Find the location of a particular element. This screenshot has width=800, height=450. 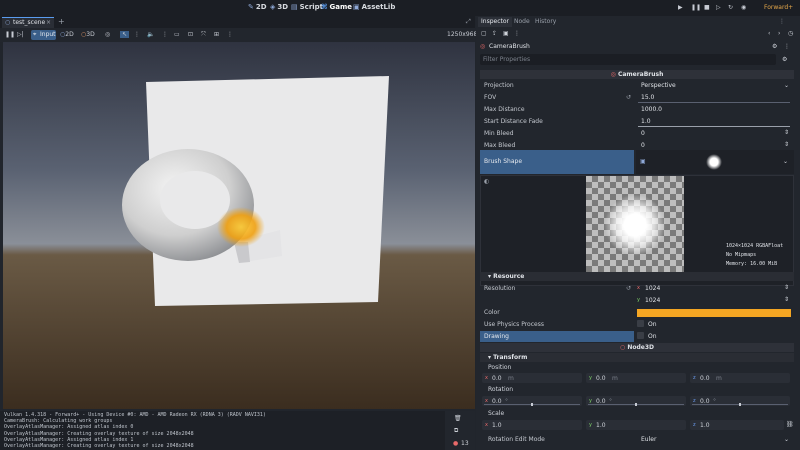

resource-section-header: ▾ Resource is located at coordinates (637, 276).